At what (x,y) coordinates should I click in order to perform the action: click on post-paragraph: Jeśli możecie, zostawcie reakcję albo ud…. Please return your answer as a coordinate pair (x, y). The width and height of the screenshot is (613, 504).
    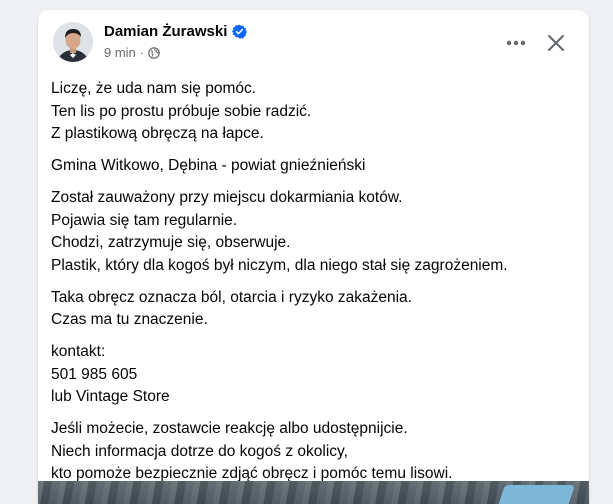
    Looking at the image, I should click on (314, 452).